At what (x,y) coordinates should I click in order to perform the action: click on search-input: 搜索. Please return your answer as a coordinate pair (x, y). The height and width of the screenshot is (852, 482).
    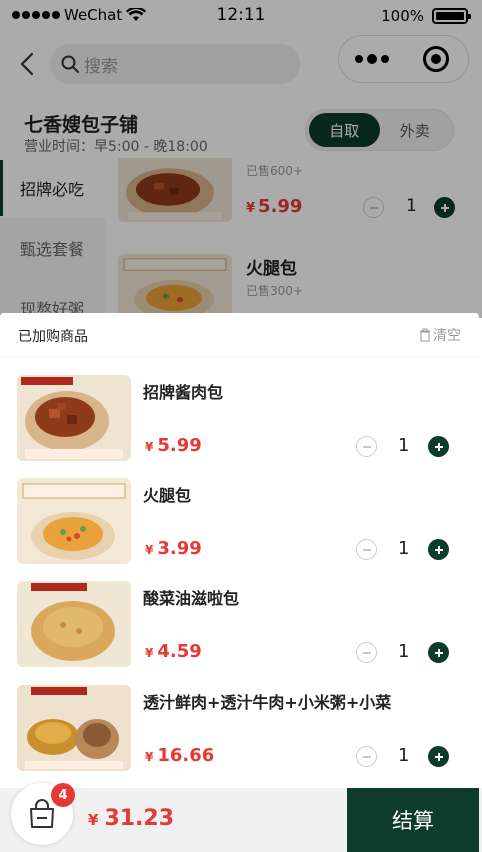
    Looking at the image, I should click on (175, 64).